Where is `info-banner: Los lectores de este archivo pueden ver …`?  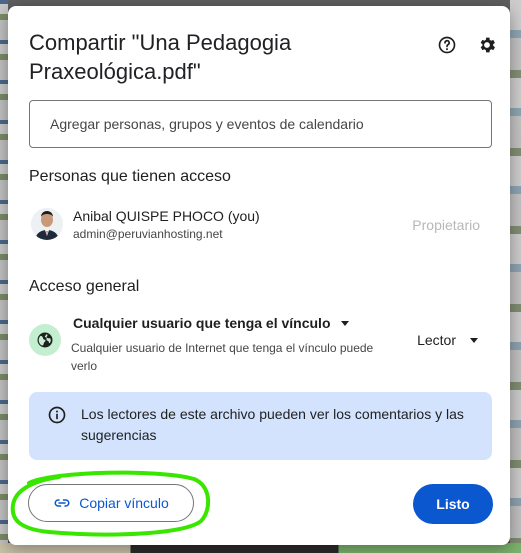
info-banner: Los lectores de este archivo pueden ver … is located at coordinates (260, 426).